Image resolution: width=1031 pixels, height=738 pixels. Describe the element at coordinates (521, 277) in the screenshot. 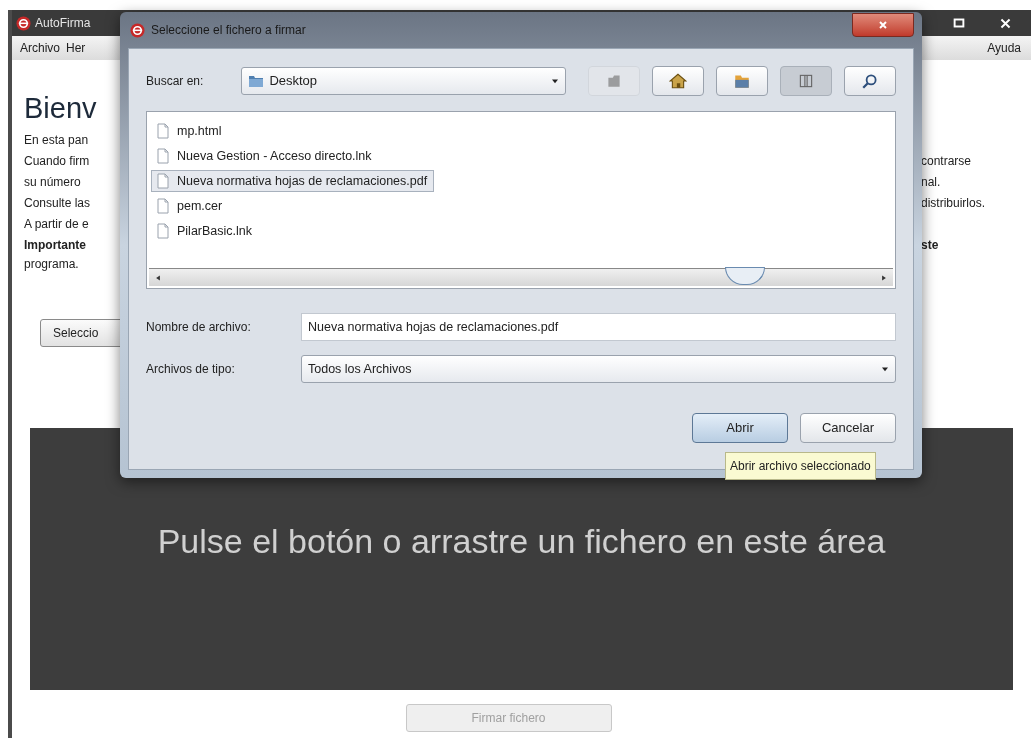

I see `horizontal-scrollbar` at that location.